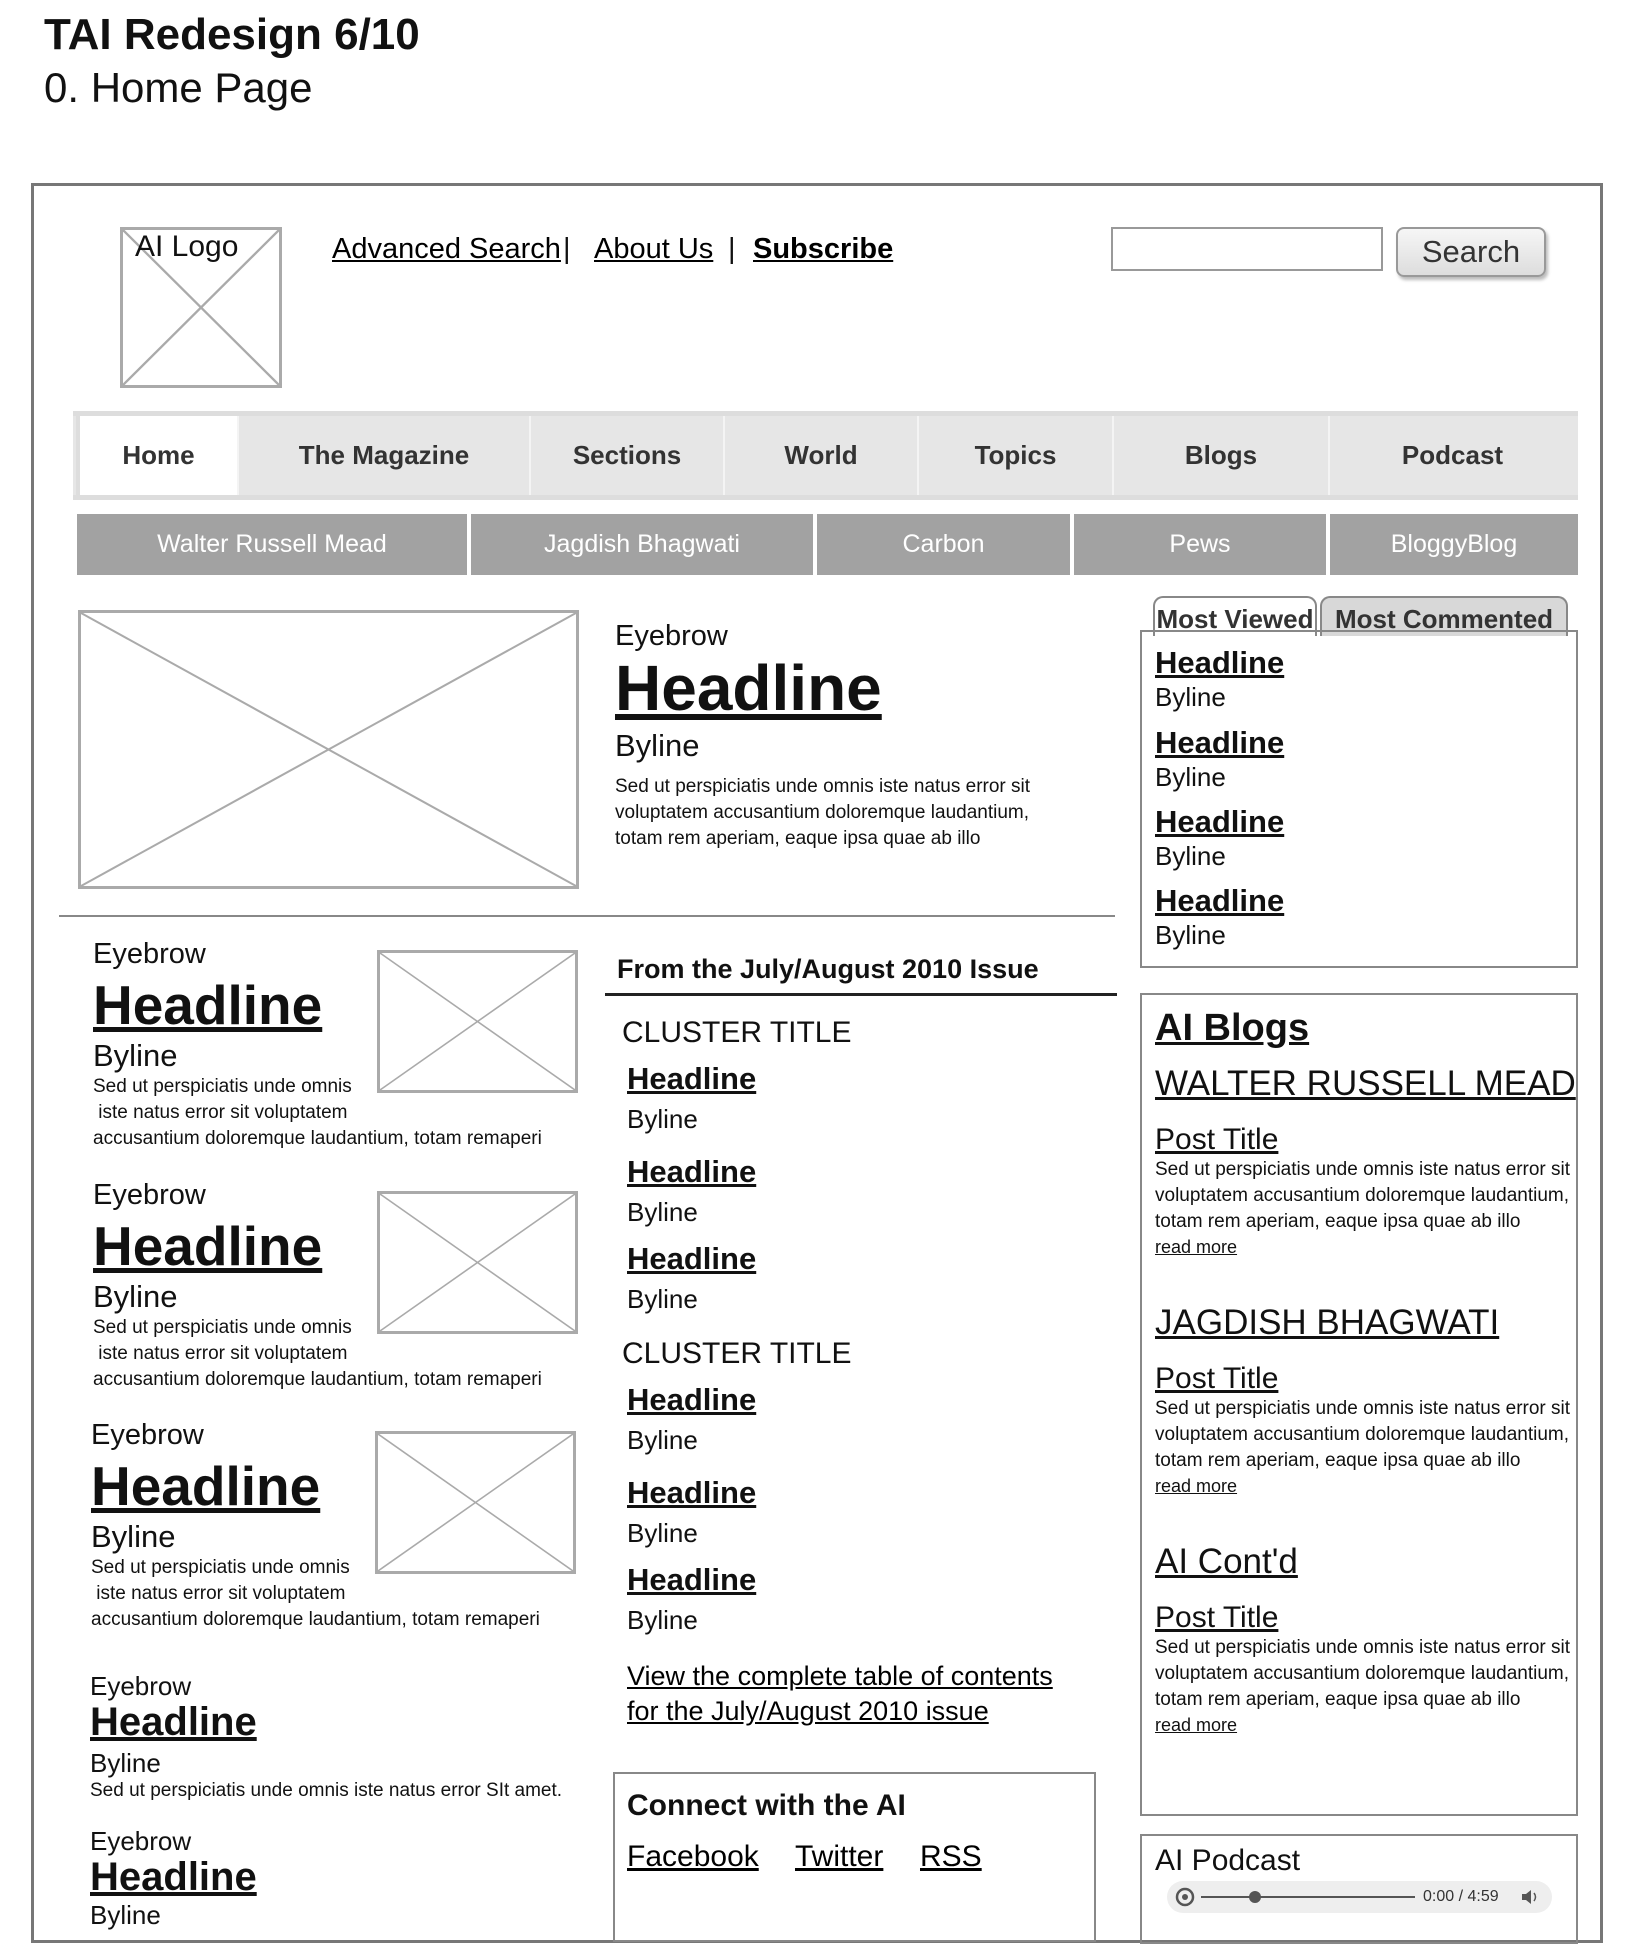 Image resolution: width=1644 pixels, height=1944 pixels. What do you see at coordinates (839, 1857) in the screenshot?
I see `twitter-link: Twitter` at bounding box center [839, 1857].